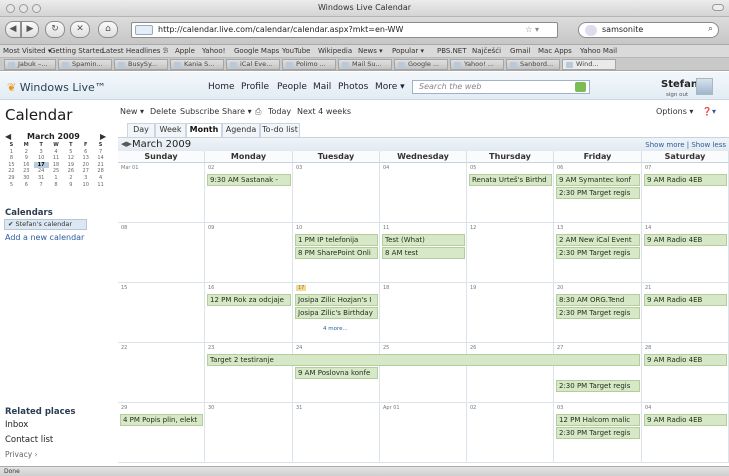 This screenshot has width=729, height=476. What do you see at coordinates (510, 193) in the screenshot?
I see `day-cell: 05` at bounding box center [510, 193].